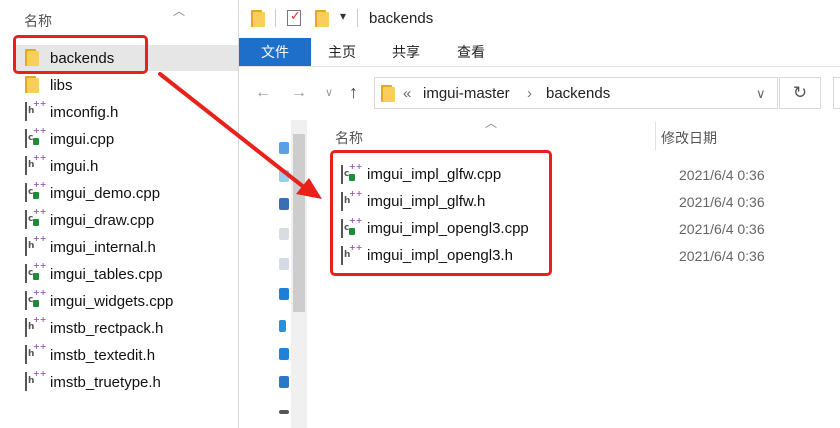 This screenshot has width=840, height=428. Describe the element at coordinates (689, 138) in the screenshot. I see `date-modified-column-header: 修改日期` at that location.